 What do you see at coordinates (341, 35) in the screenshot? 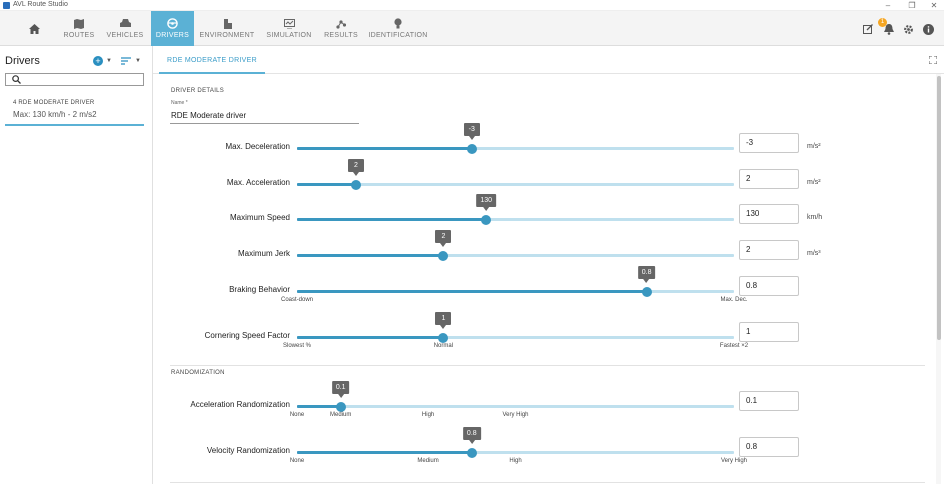
I see `tab-results-label: RESULTS` at bounding box center [341, 35].